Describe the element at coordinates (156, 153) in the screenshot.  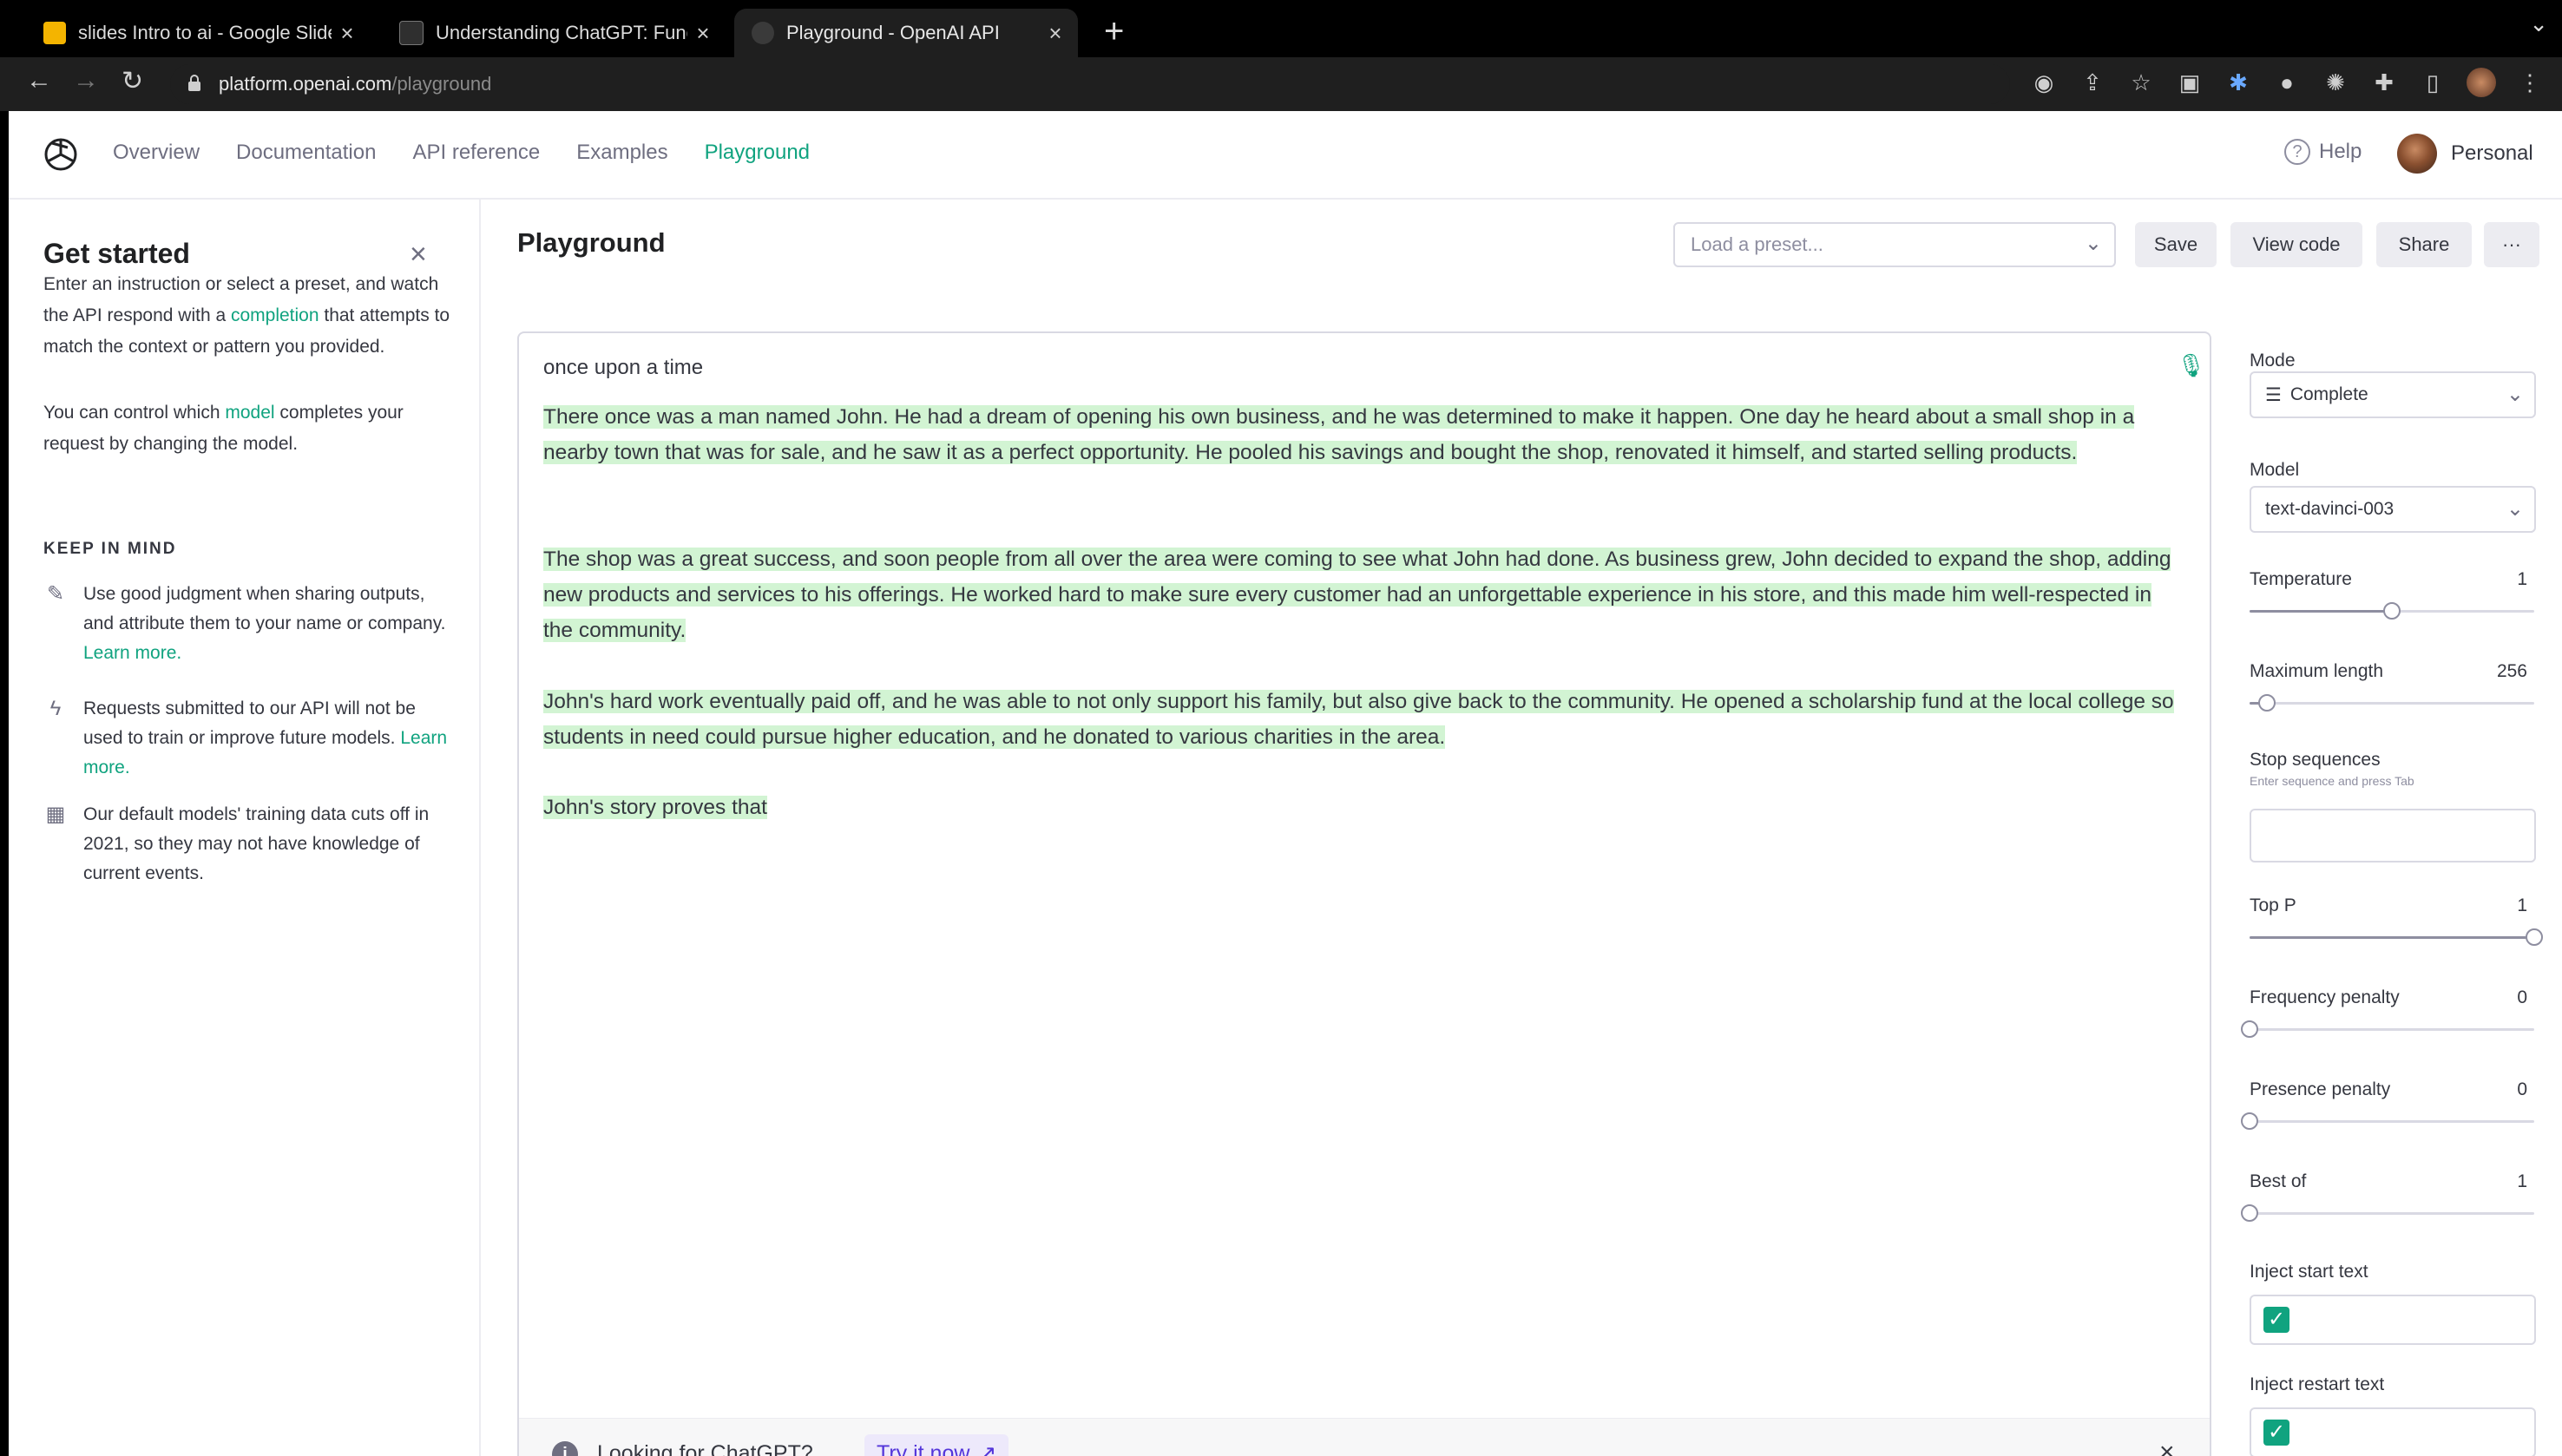
I see `nav-overview: Overview` at that location.